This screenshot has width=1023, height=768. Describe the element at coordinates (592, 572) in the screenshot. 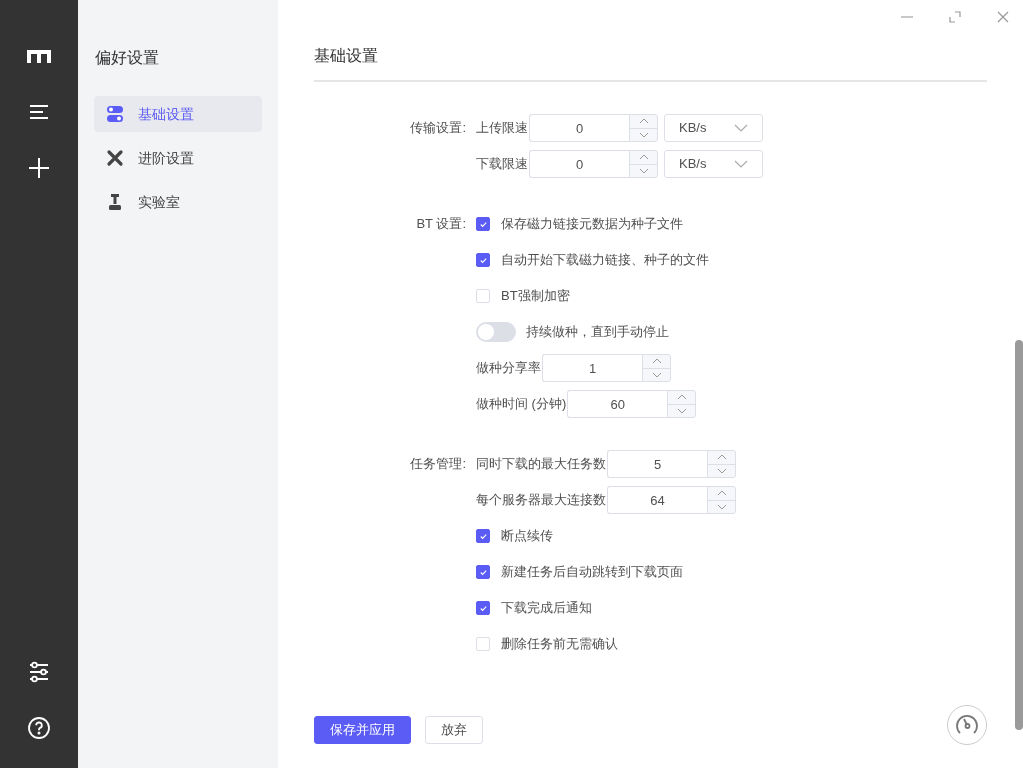

I see `checkbox-label: 新建任务后自动跳转到下载页面` at that location.